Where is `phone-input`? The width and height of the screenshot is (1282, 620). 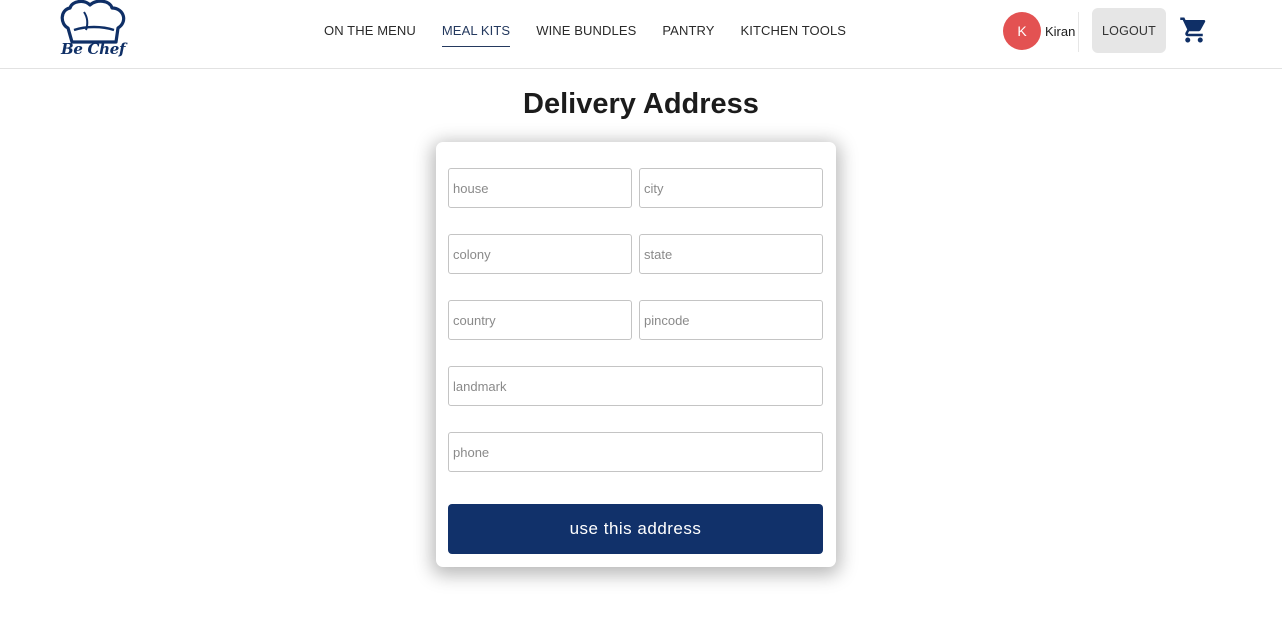
phone-input is located at coordinates (635, 452).